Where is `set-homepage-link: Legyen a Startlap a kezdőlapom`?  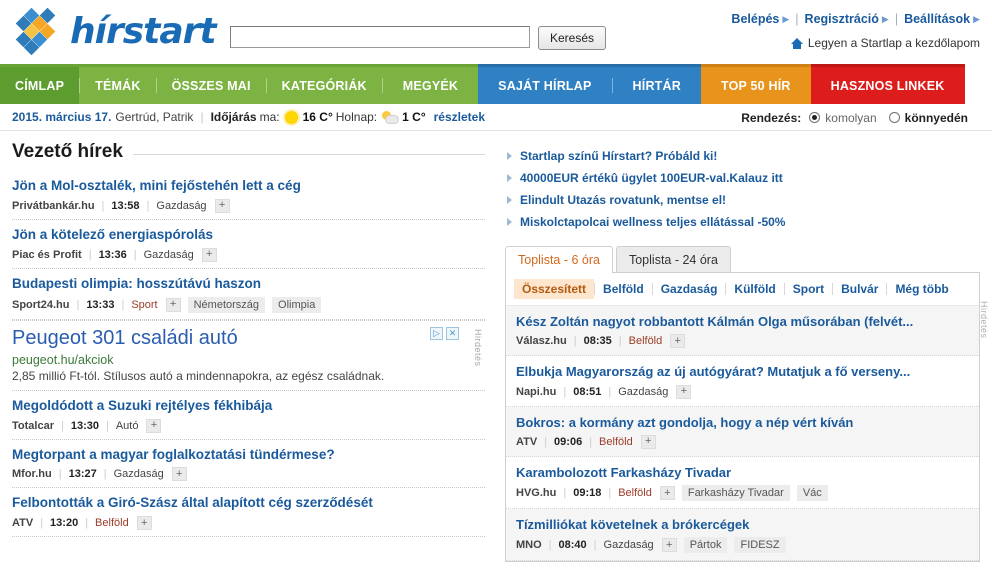 set-homepage-link: Legyen a Startlap a kezdőlapom is located at coordinates (885, 43).